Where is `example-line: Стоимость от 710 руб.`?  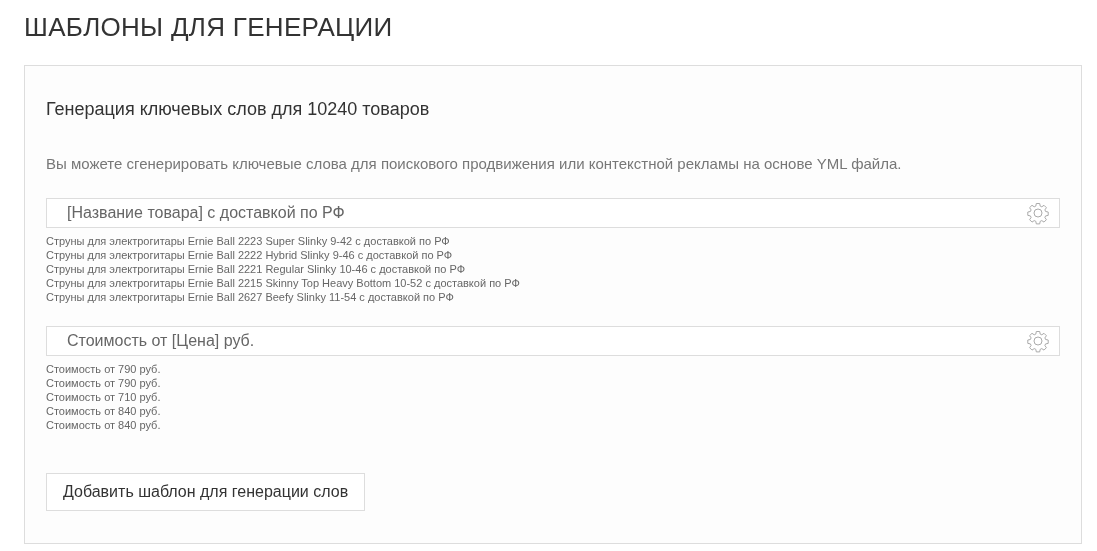
example-line: Стоимость от 710 руб. is located at coordinates (104, 396).